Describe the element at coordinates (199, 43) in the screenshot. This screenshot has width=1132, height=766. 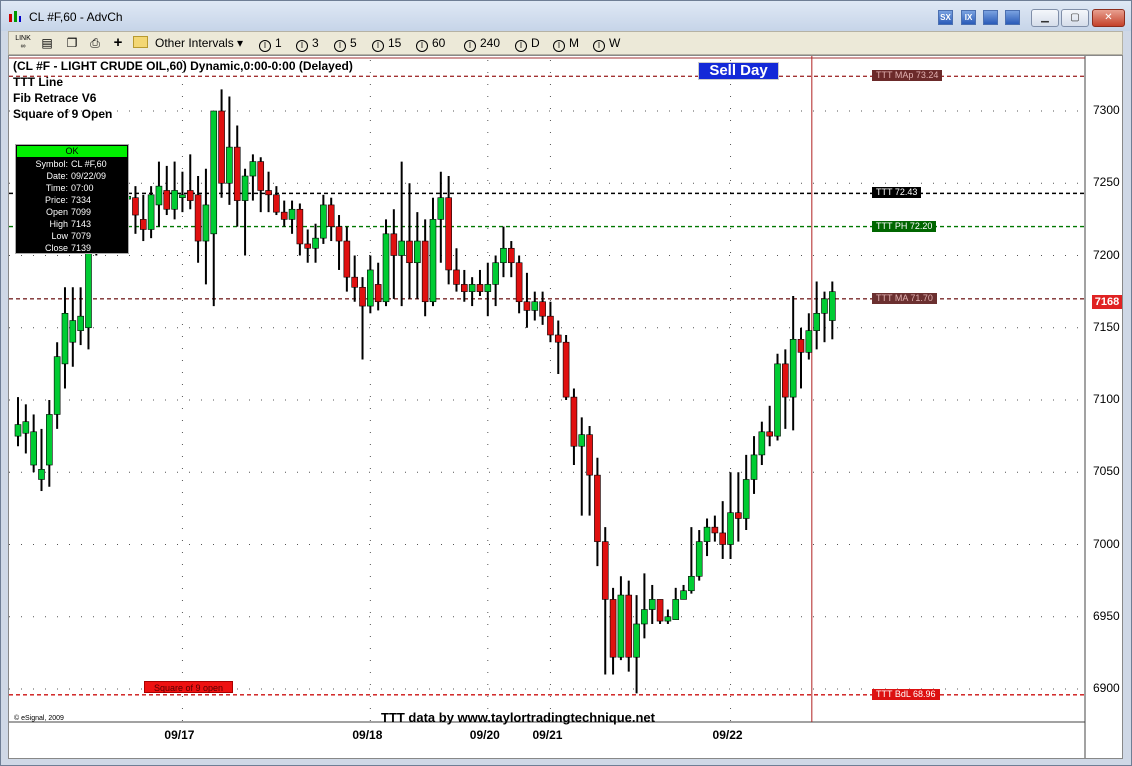
I see `other-intervals-dropdown: Other Intervals ▾` at that location.